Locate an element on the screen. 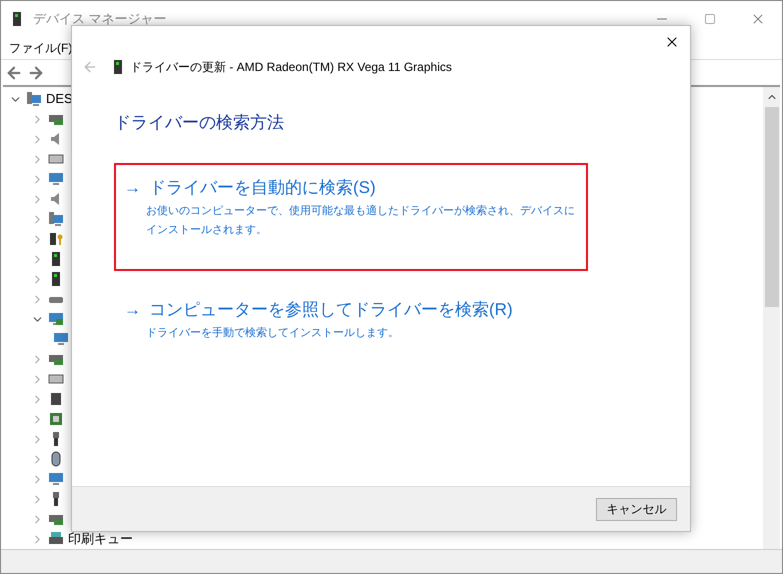 The height and width of the screenshot is (574, 783). tree-item: DES is located at coordinates (59, 99).